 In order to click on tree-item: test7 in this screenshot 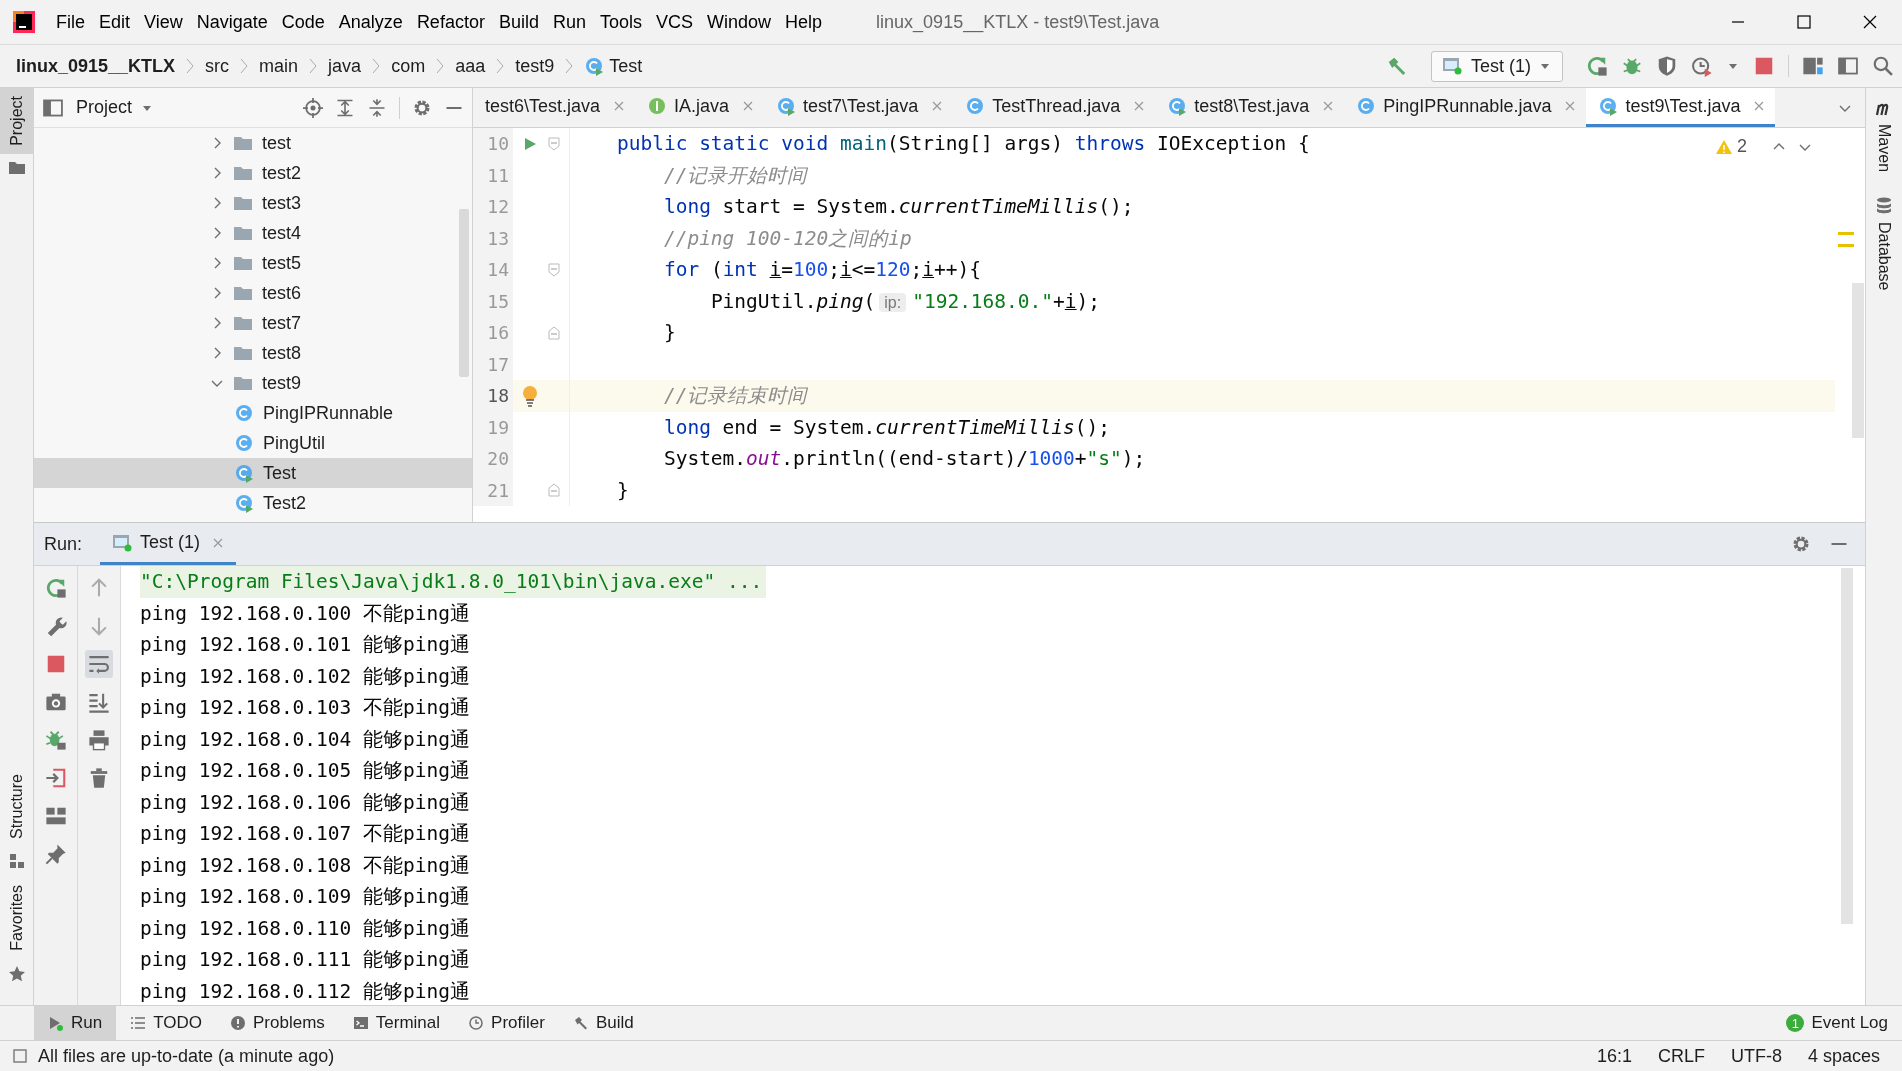, I will do `click(253, 323)`.